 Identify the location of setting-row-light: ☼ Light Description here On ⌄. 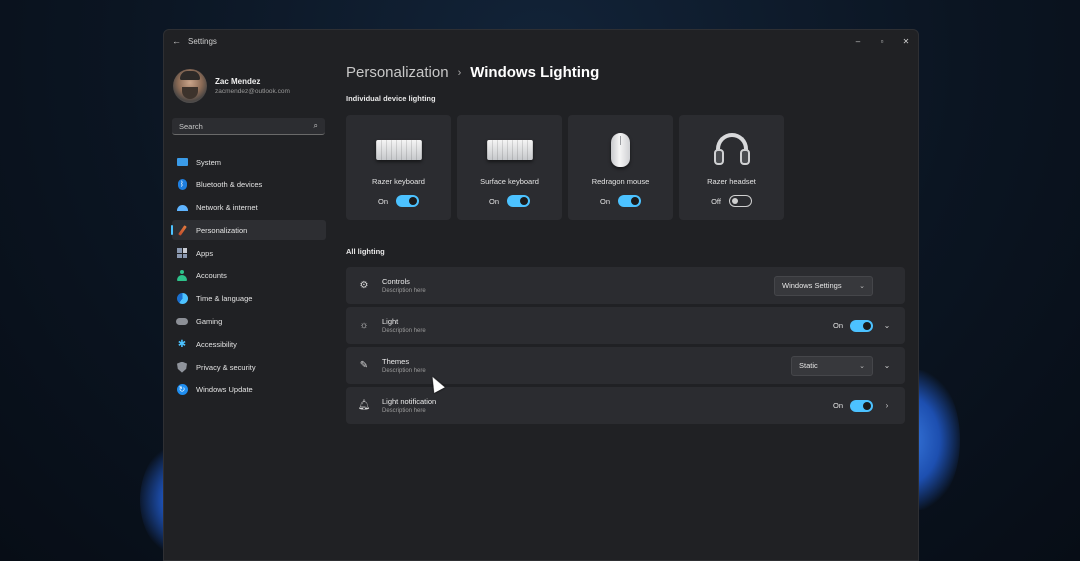
(625, 325).